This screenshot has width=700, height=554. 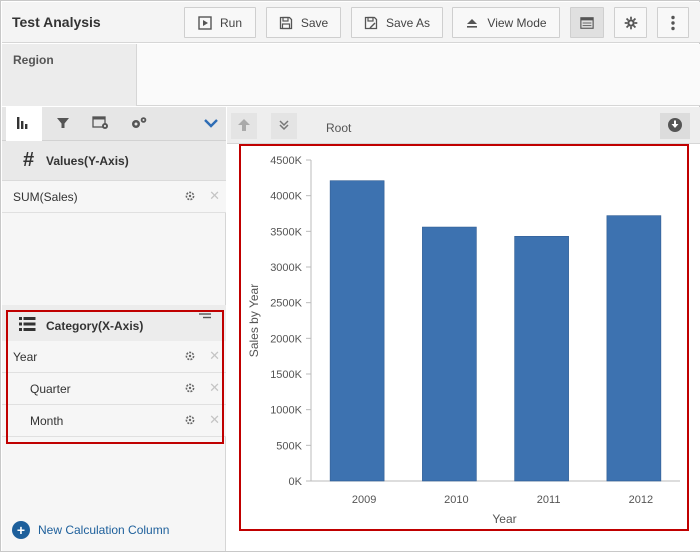 I want to click on settings-button, so click(x=630, y=22).